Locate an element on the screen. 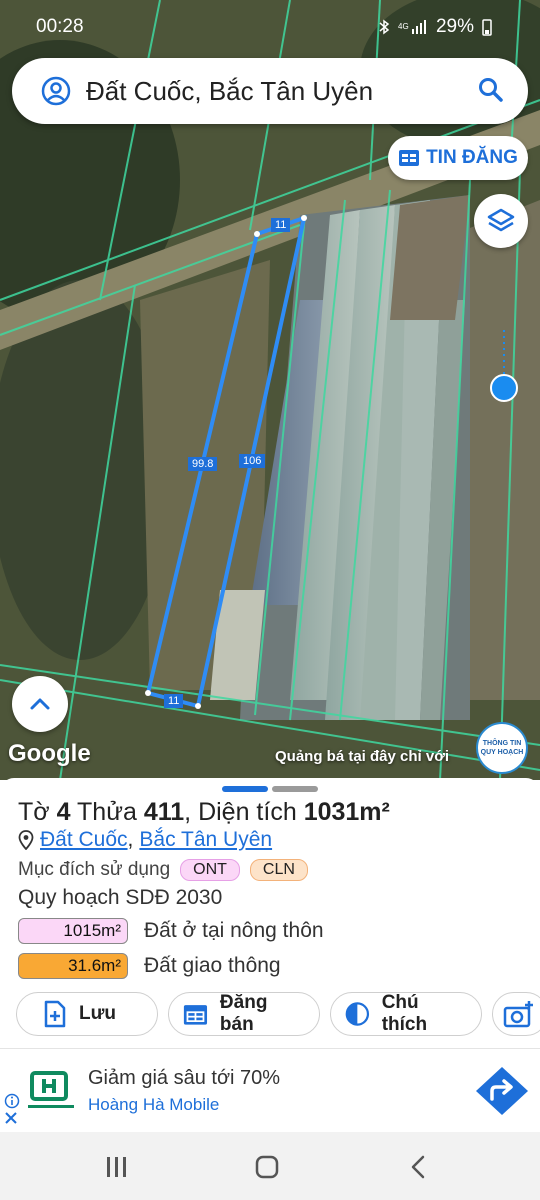  save-label: Lưu is located at coordinates (97, 1013).